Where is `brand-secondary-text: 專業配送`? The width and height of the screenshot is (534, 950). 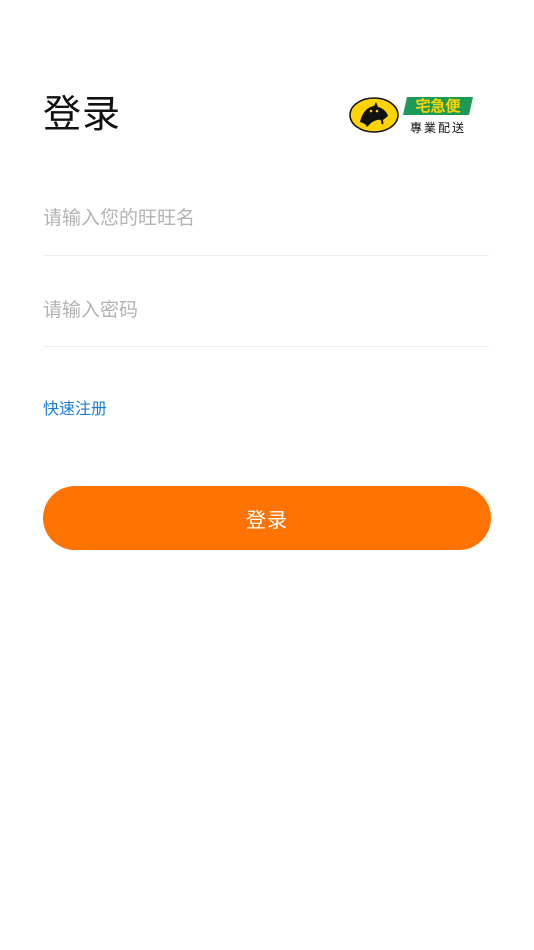 brand-secondary-text: 專業配送 is located at coordinates (438, 127).